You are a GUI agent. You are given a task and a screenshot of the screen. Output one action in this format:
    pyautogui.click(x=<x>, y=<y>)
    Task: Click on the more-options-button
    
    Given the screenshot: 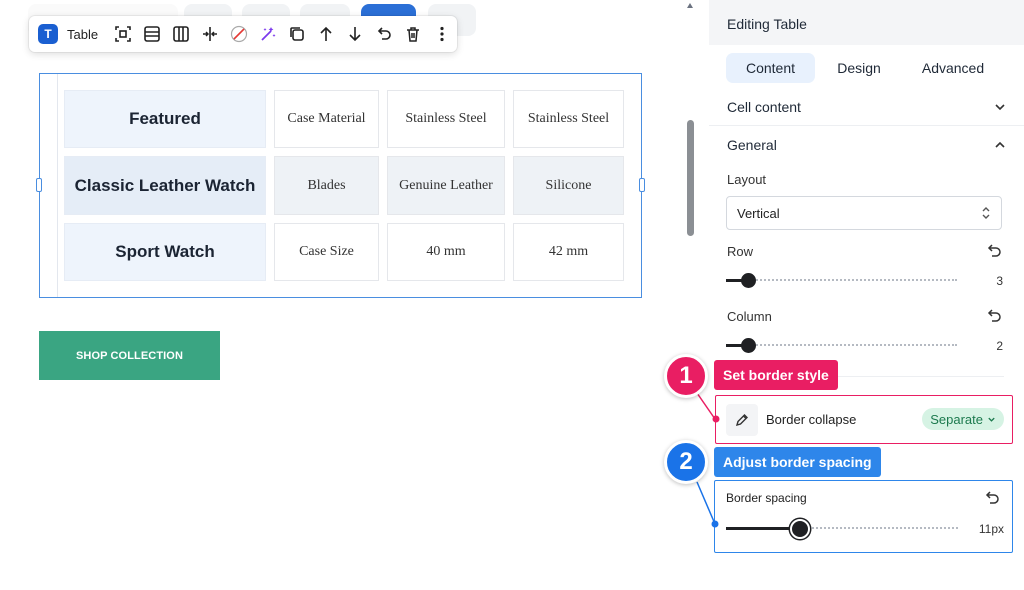 What is the action you would take?
    pyautogui.click(x=441, y=34)
    